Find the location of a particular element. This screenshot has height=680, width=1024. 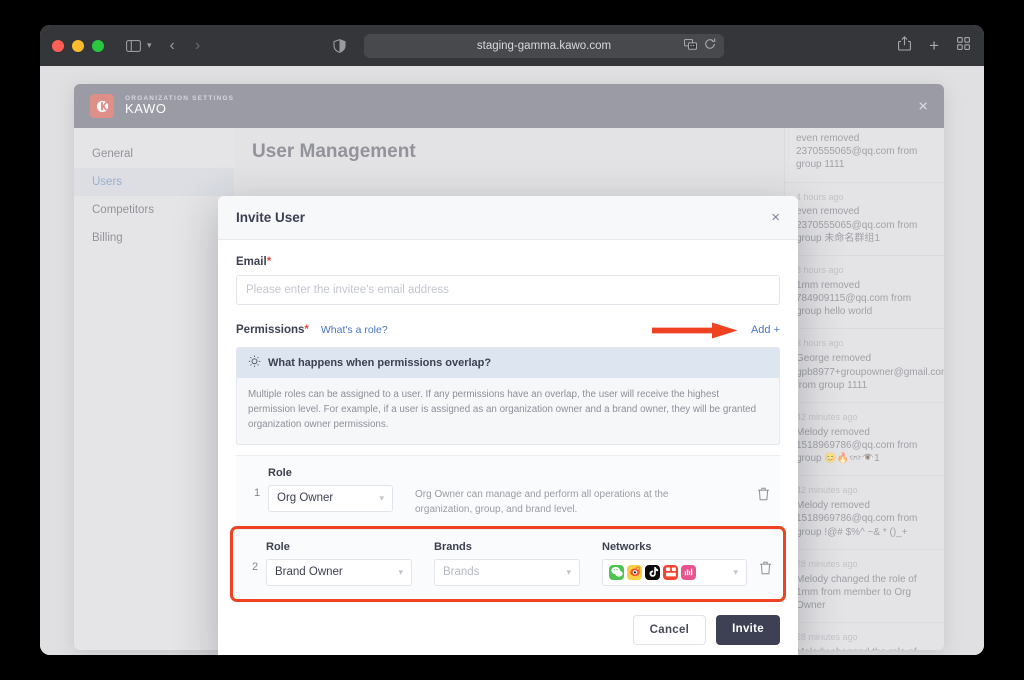

networks-control: Networks ▾ is located at coordinates (674, 563).